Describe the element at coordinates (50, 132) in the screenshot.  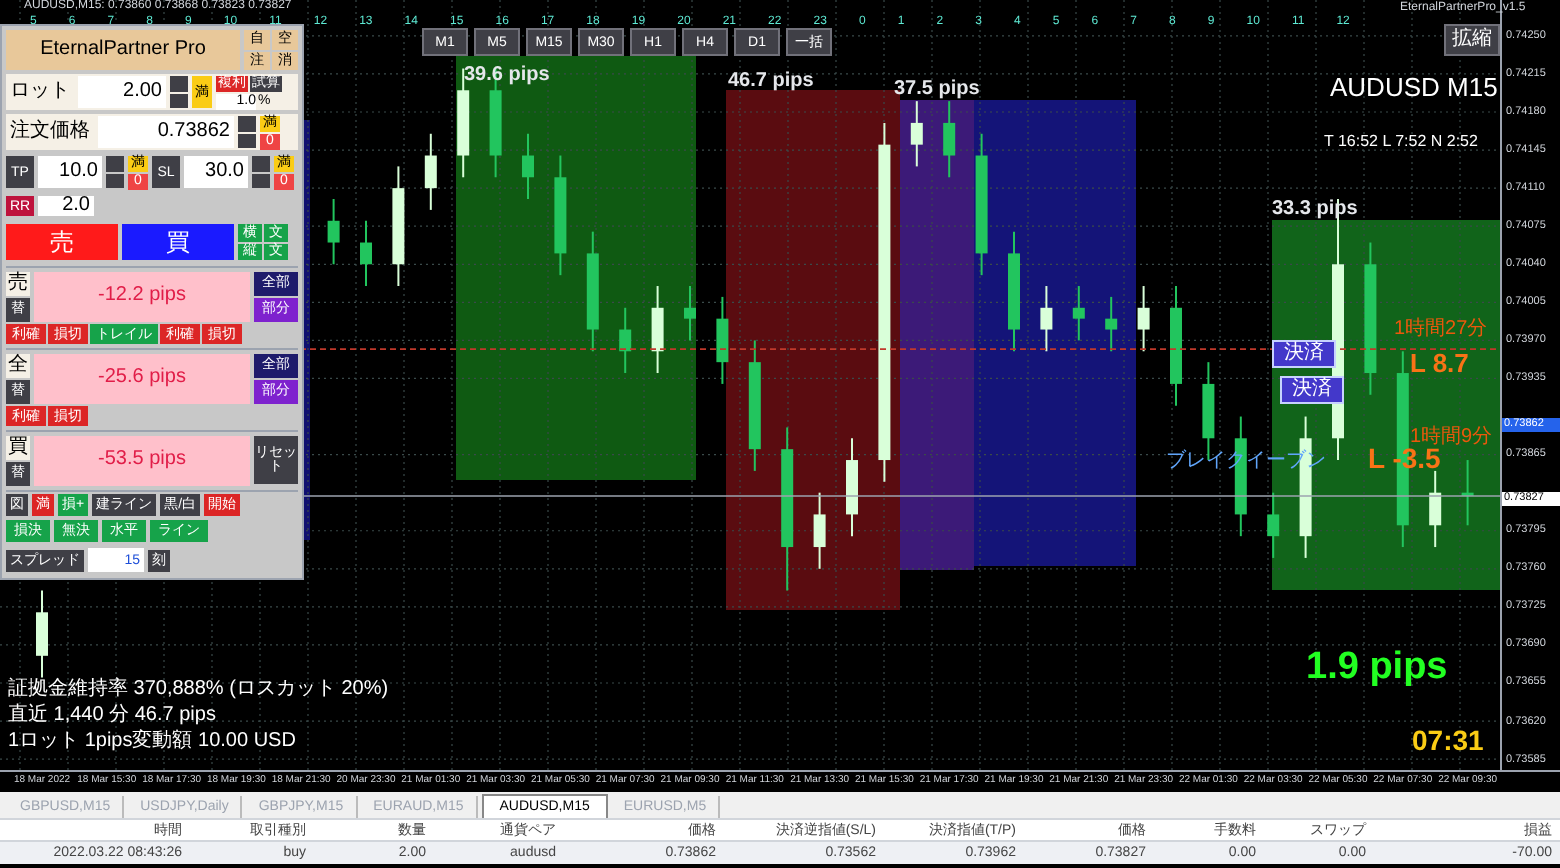
I see `field-label: 注文価格` at that location.